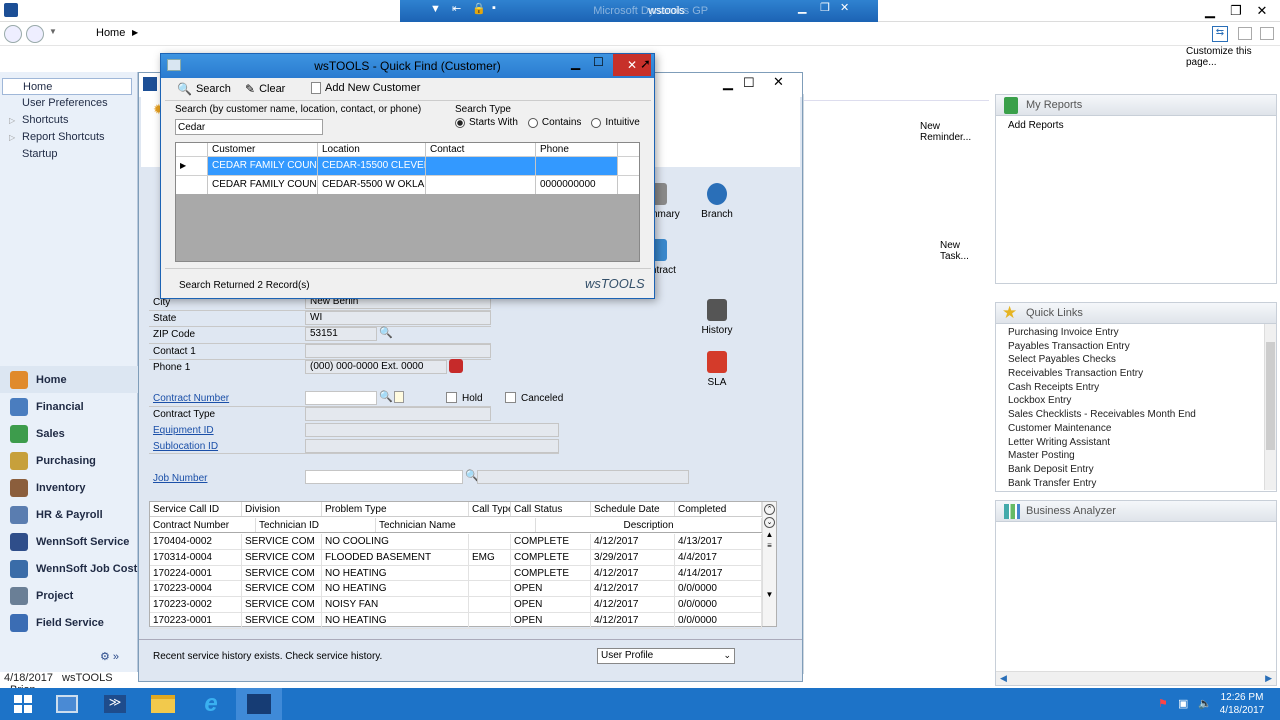 This screenshot has height=720, width=1280. Describe the element at coordinates (1242, 704) in the screenshot. I see `clock: 12:26 PM 4/18/2017` at that location.